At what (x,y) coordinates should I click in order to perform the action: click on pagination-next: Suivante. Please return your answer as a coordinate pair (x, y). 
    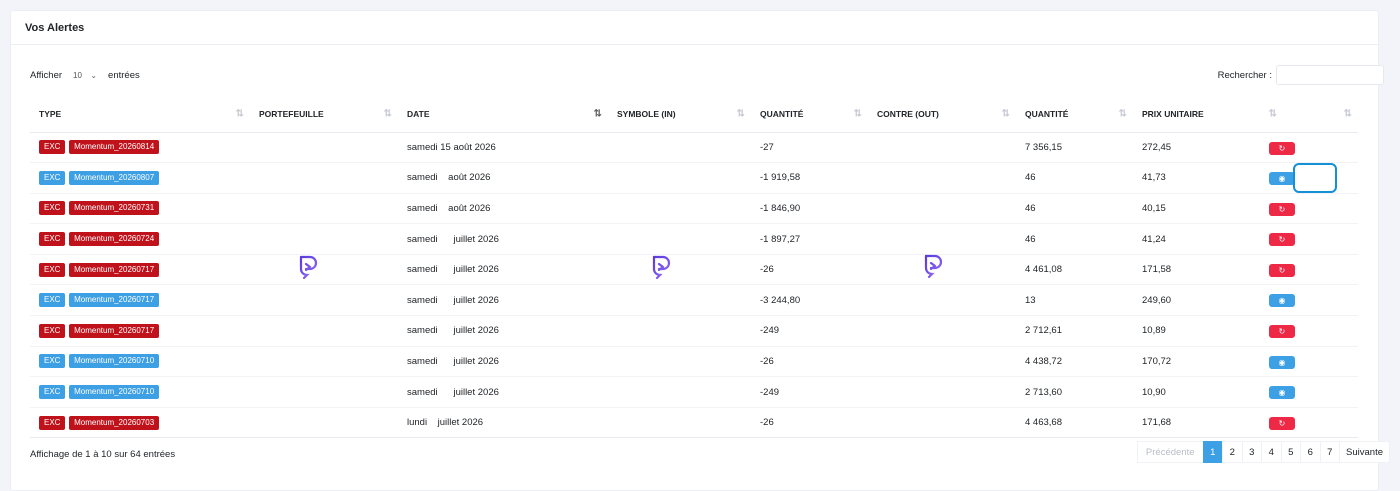
    Looking at the image, I should click on (1364, 452).